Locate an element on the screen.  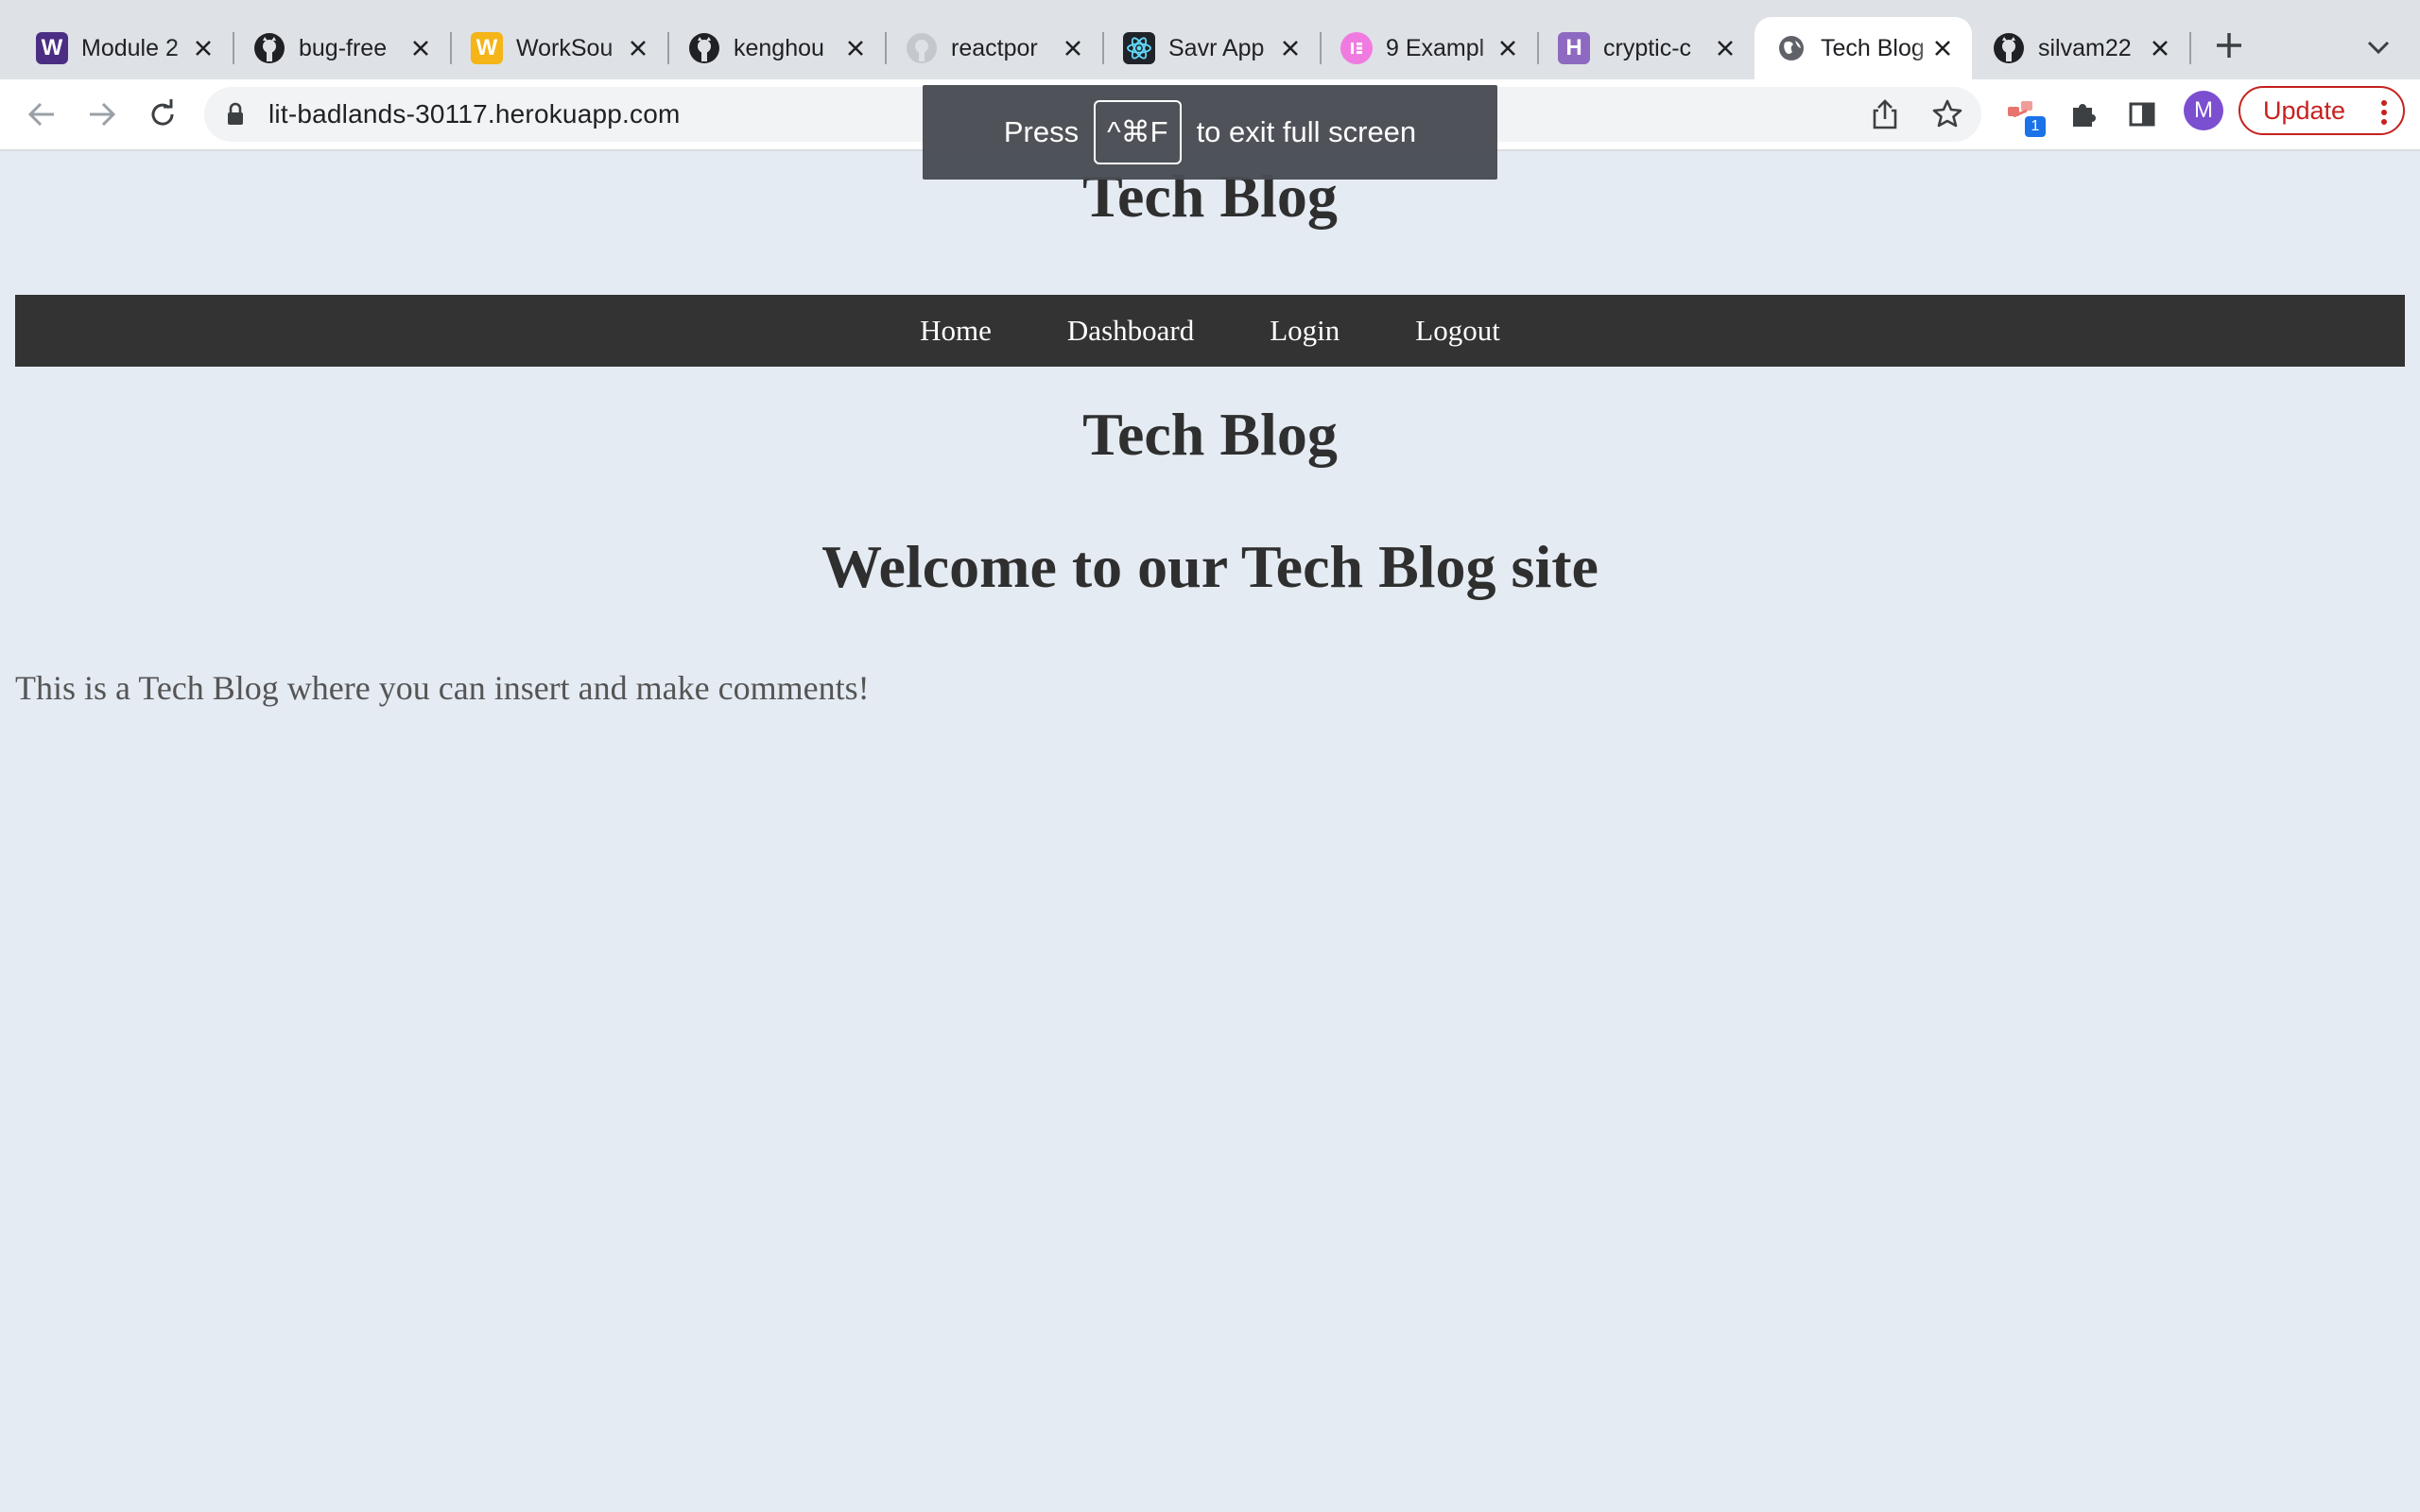
url-text: lit-badlands-30117.herokuapp.com is located at coordinates (474, 114).